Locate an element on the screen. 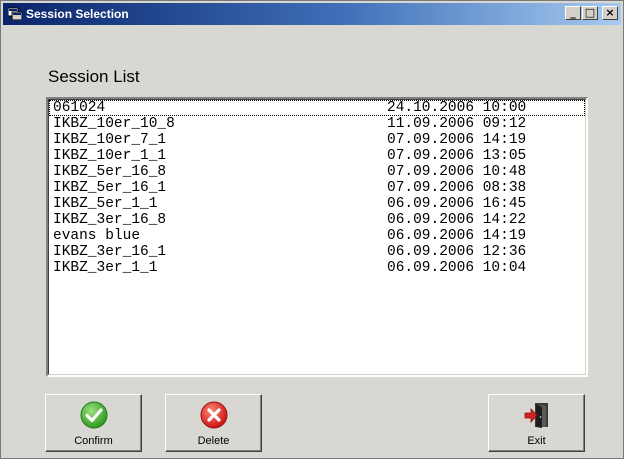  session-name: IKBZ_10er_1_1 is located at coordinates (110, 156).